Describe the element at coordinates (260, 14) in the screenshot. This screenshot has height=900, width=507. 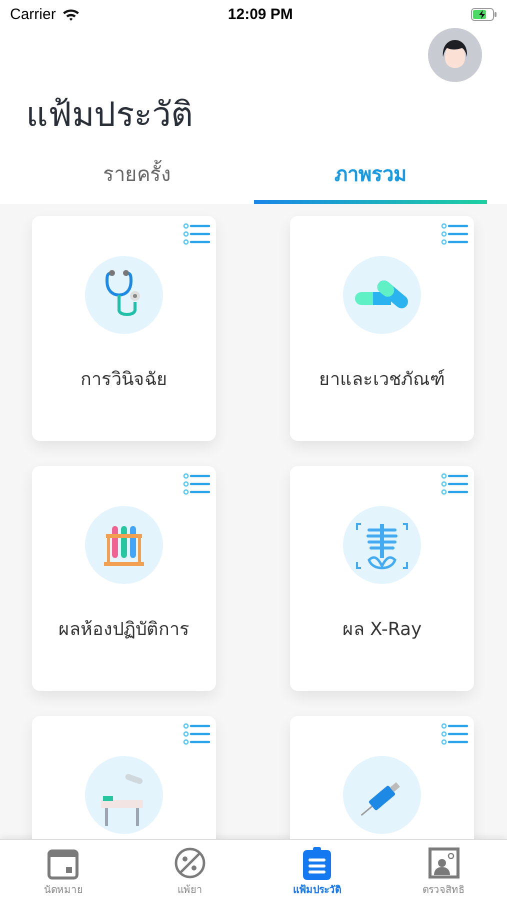
I see `status-time: 12:09 PM` at that location.